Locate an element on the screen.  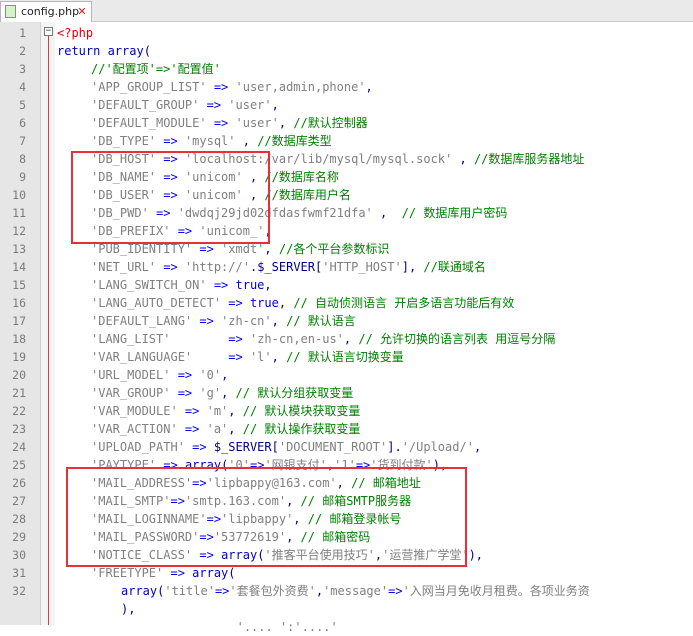
line-number: 21 is located at coordinates (19, 393).